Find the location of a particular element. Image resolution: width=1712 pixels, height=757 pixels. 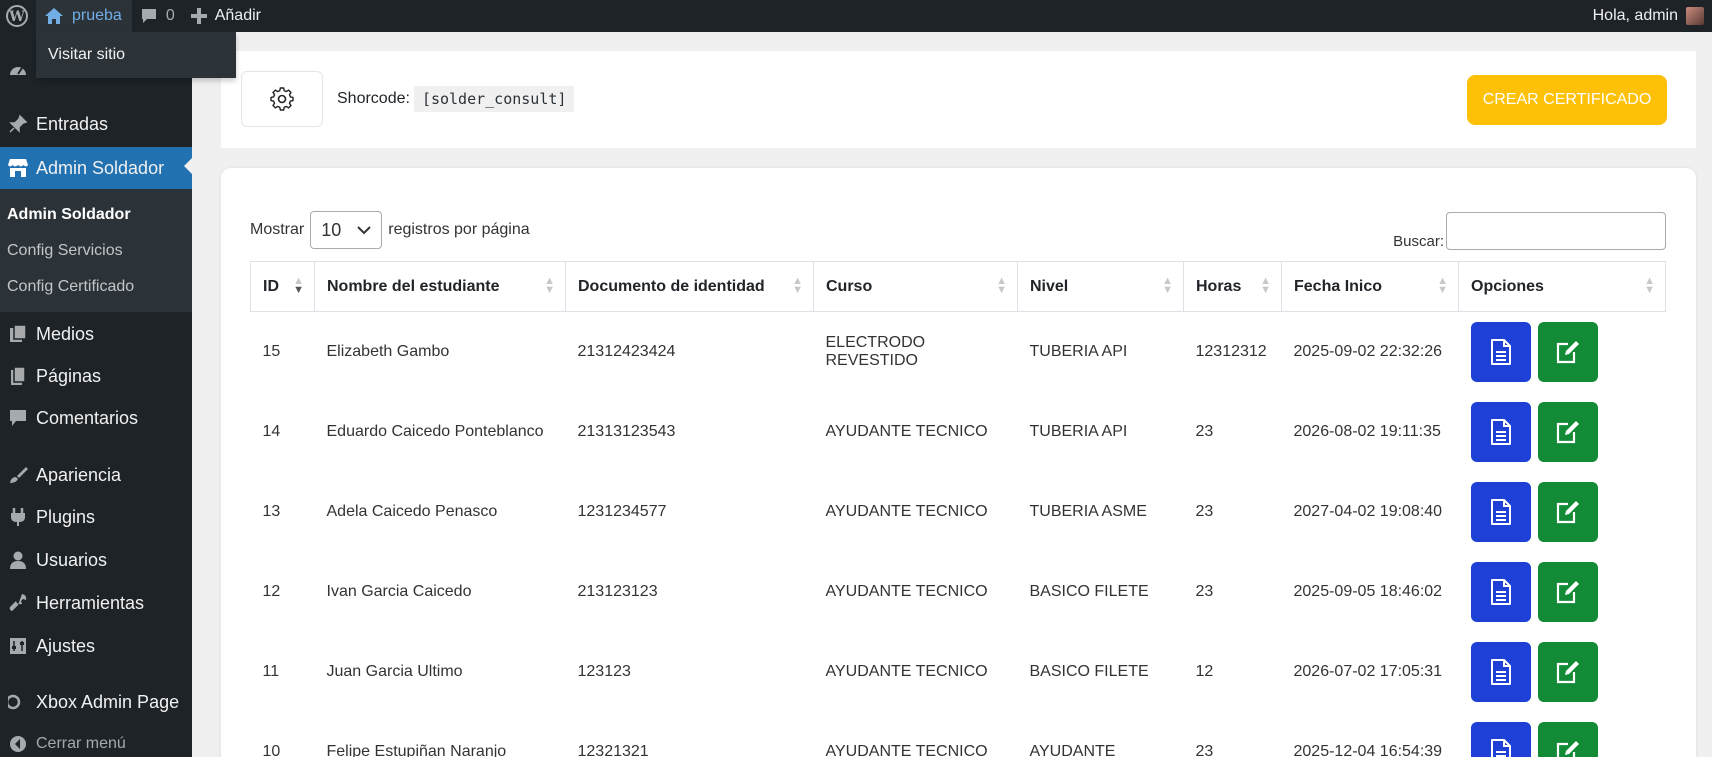

menu-medios: Medios is located at coordinates (96, 334).